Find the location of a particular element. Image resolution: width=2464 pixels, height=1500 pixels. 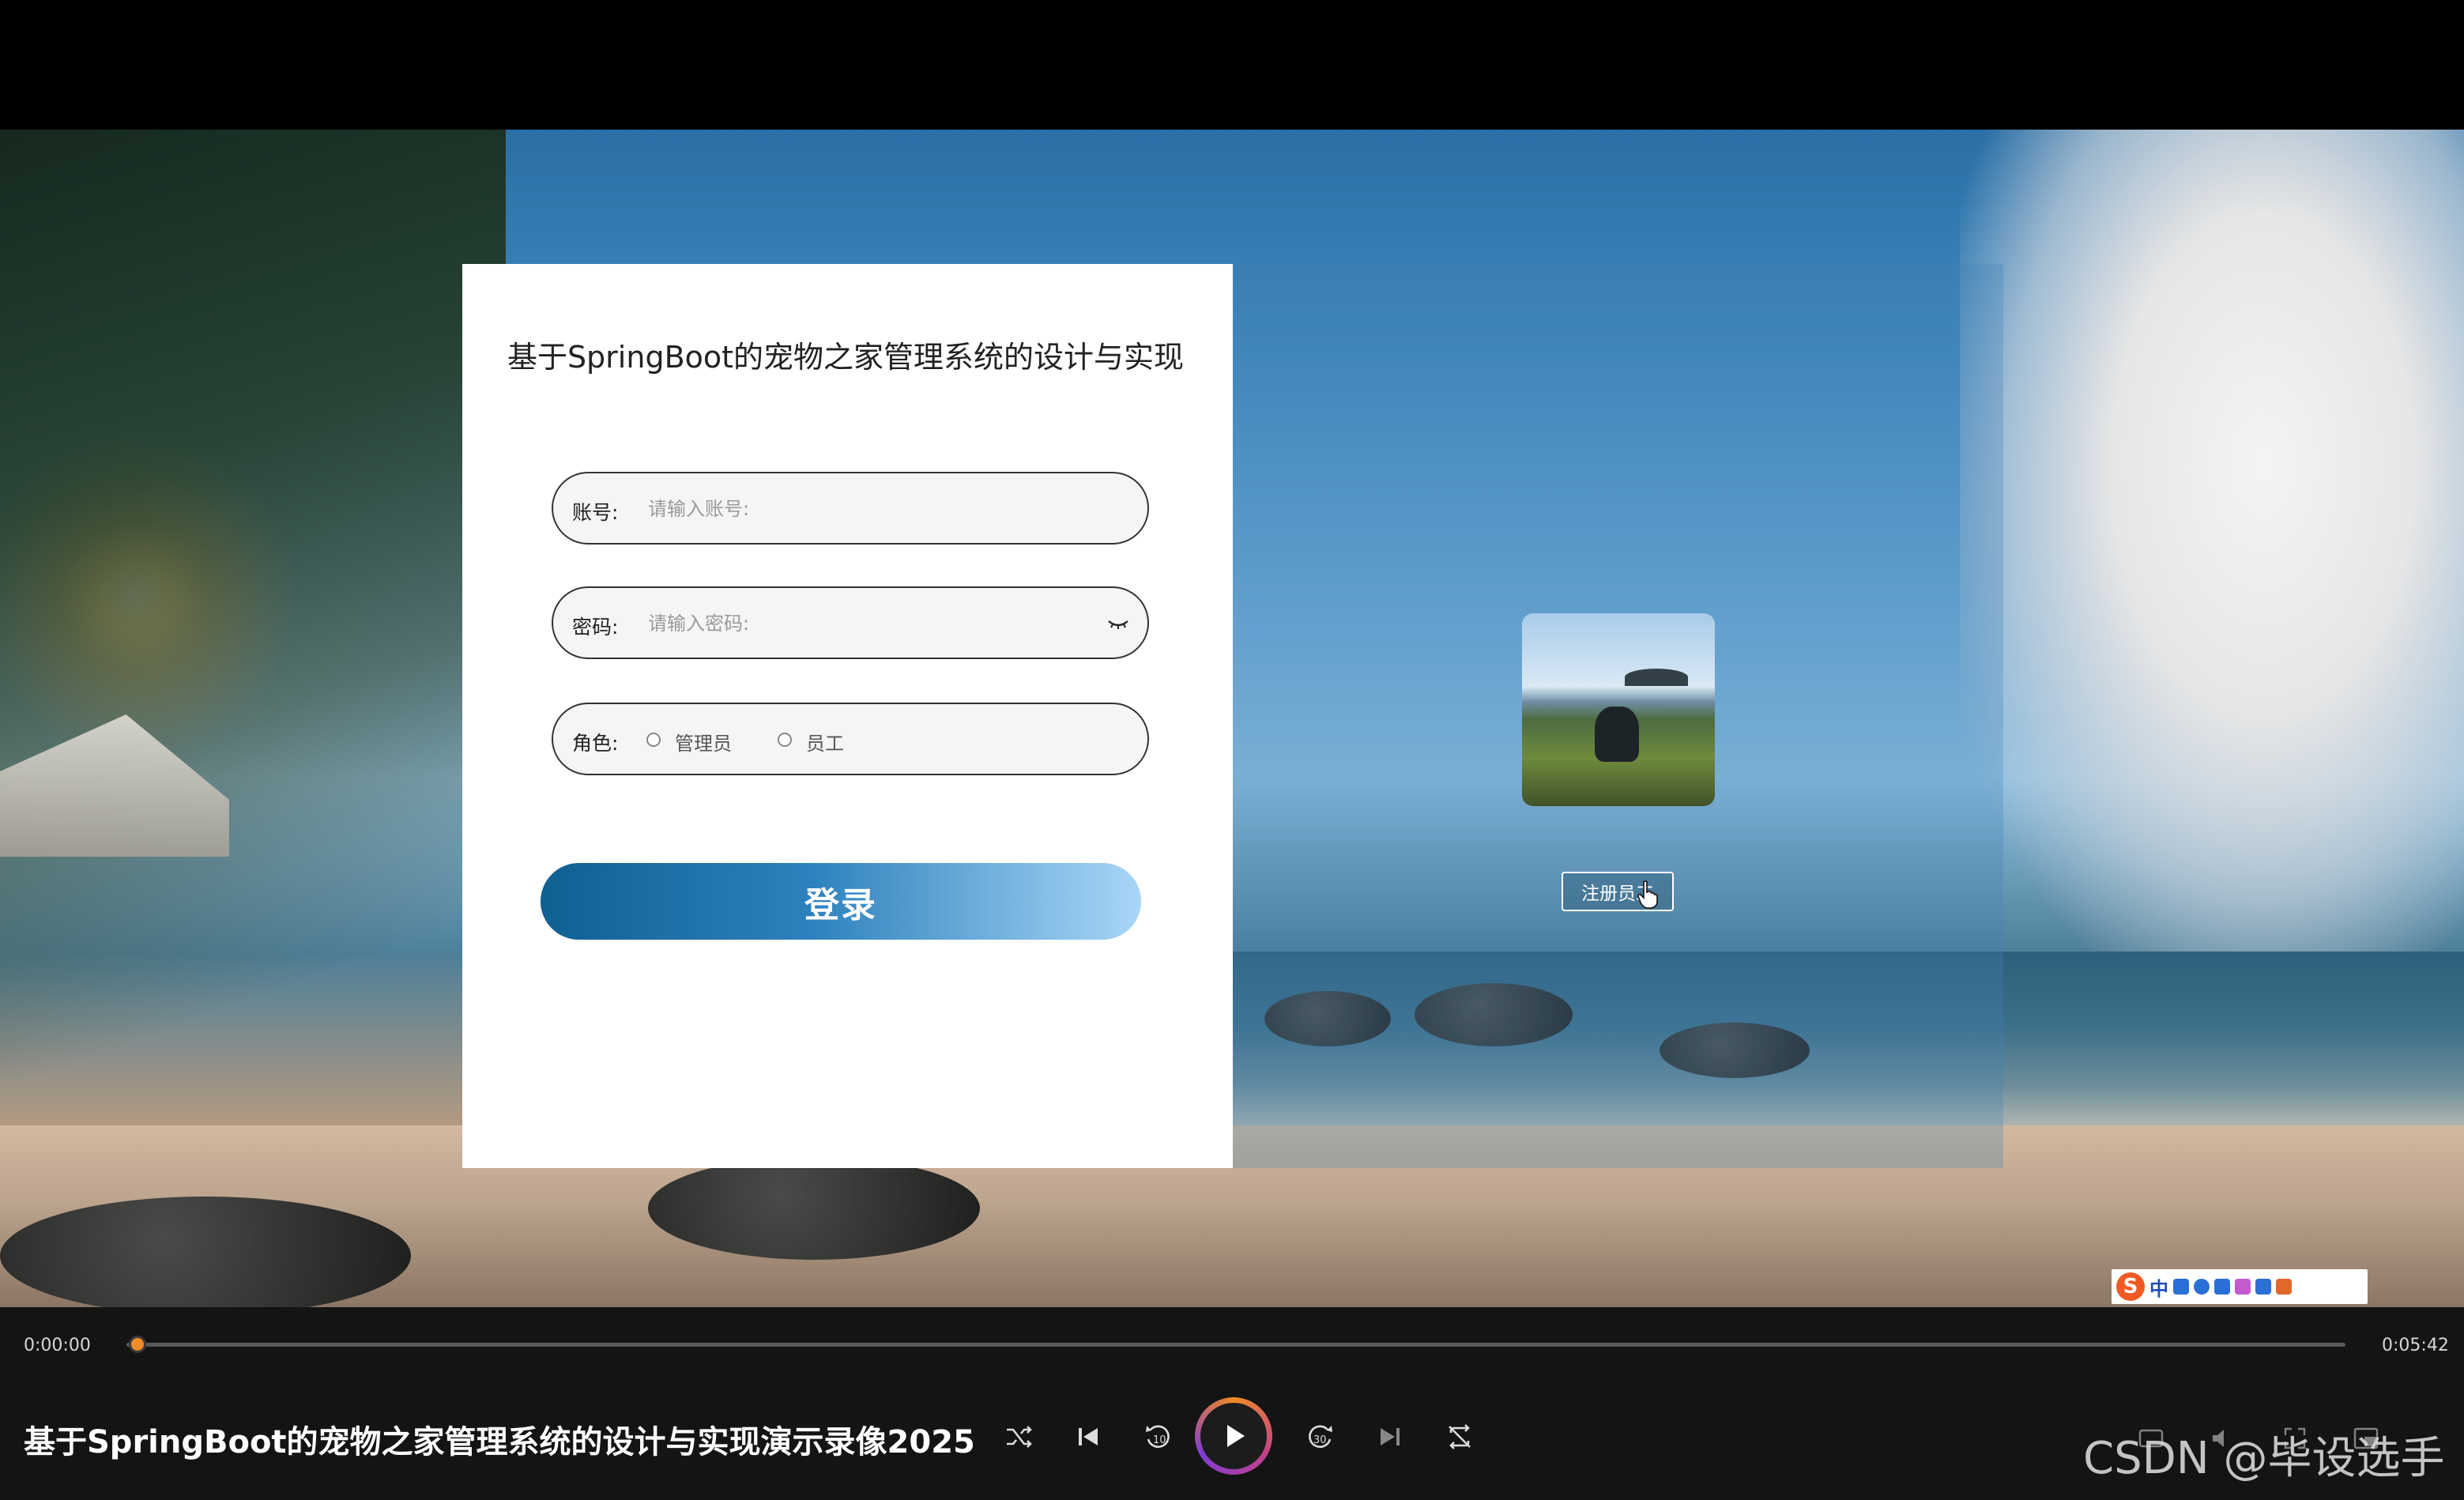

keyboard-icon is located at coordinates (2222, 1287).